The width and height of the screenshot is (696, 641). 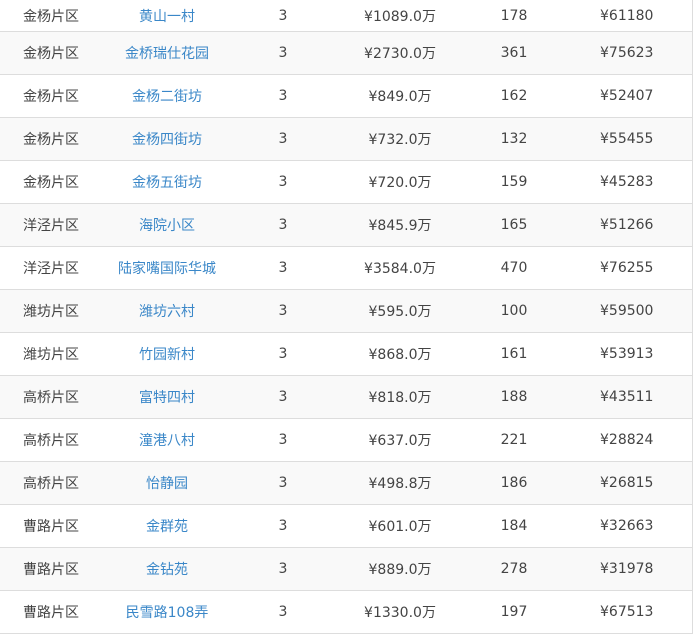 What do you see at coordinates (514, 397) in the screenshot?
I see `area-cell: 188` at bounding box center [514, 397].